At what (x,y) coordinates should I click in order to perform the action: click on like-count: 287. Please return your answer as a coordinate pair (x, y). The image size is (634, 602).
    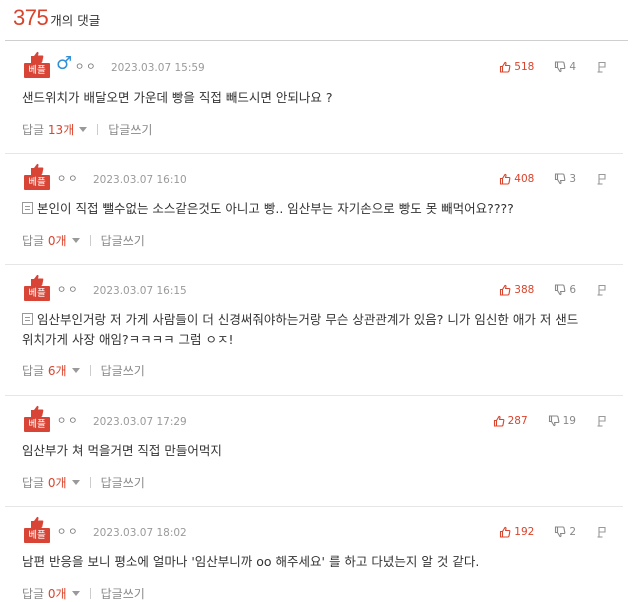
    Looking at the image, I should click on (517, 421).